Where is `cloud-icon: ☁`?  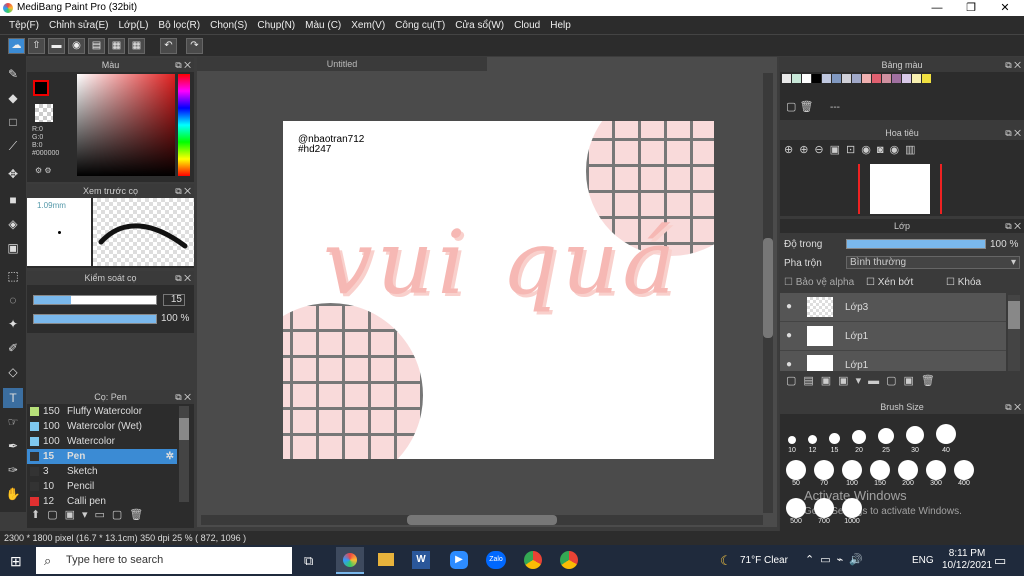
cloud-icon: ☁ is located at coordinates (16, 46).